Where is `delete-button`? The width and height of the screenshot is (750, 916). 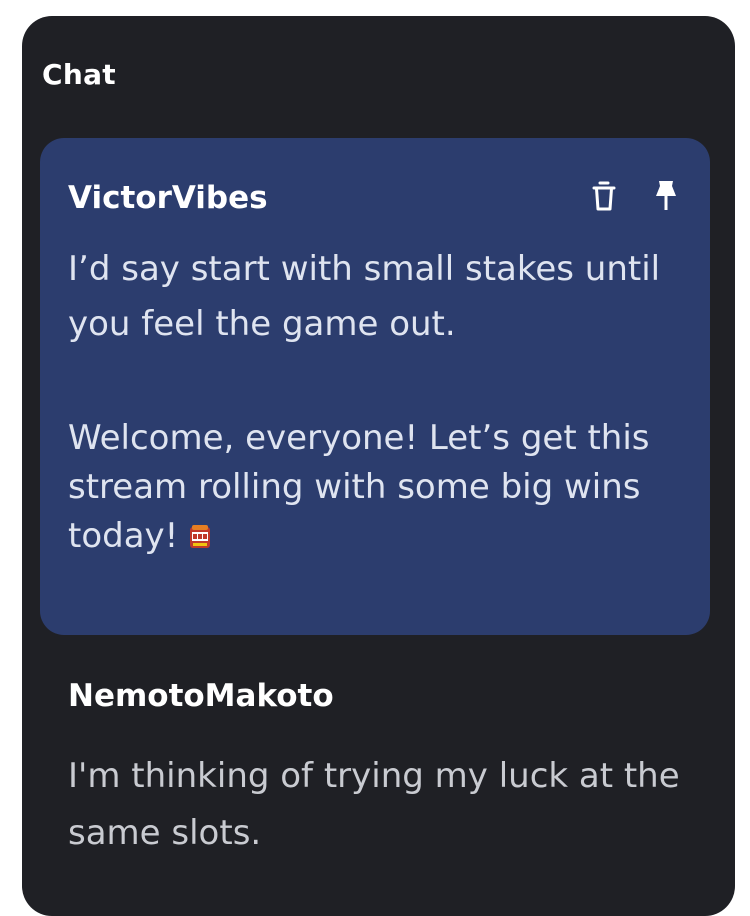
delete-button is located at coordinates (604, 196).